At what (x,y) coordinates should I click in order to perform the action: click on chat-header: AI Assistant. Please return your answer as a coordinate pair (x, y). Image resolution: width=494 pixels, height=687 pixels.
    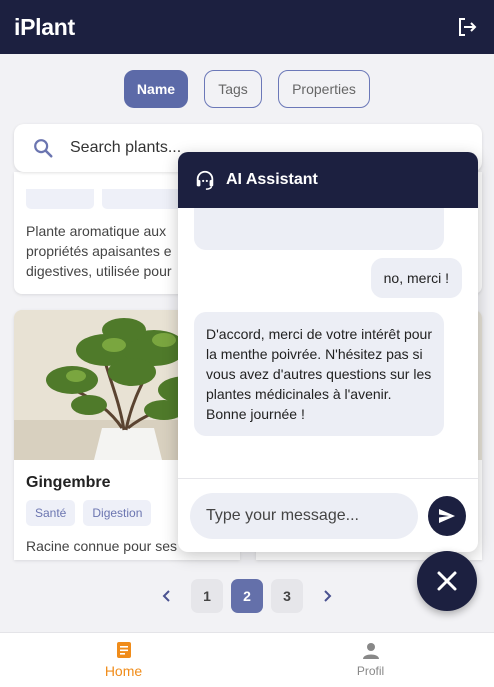
    Looking at the image, I should click on (328, 180).